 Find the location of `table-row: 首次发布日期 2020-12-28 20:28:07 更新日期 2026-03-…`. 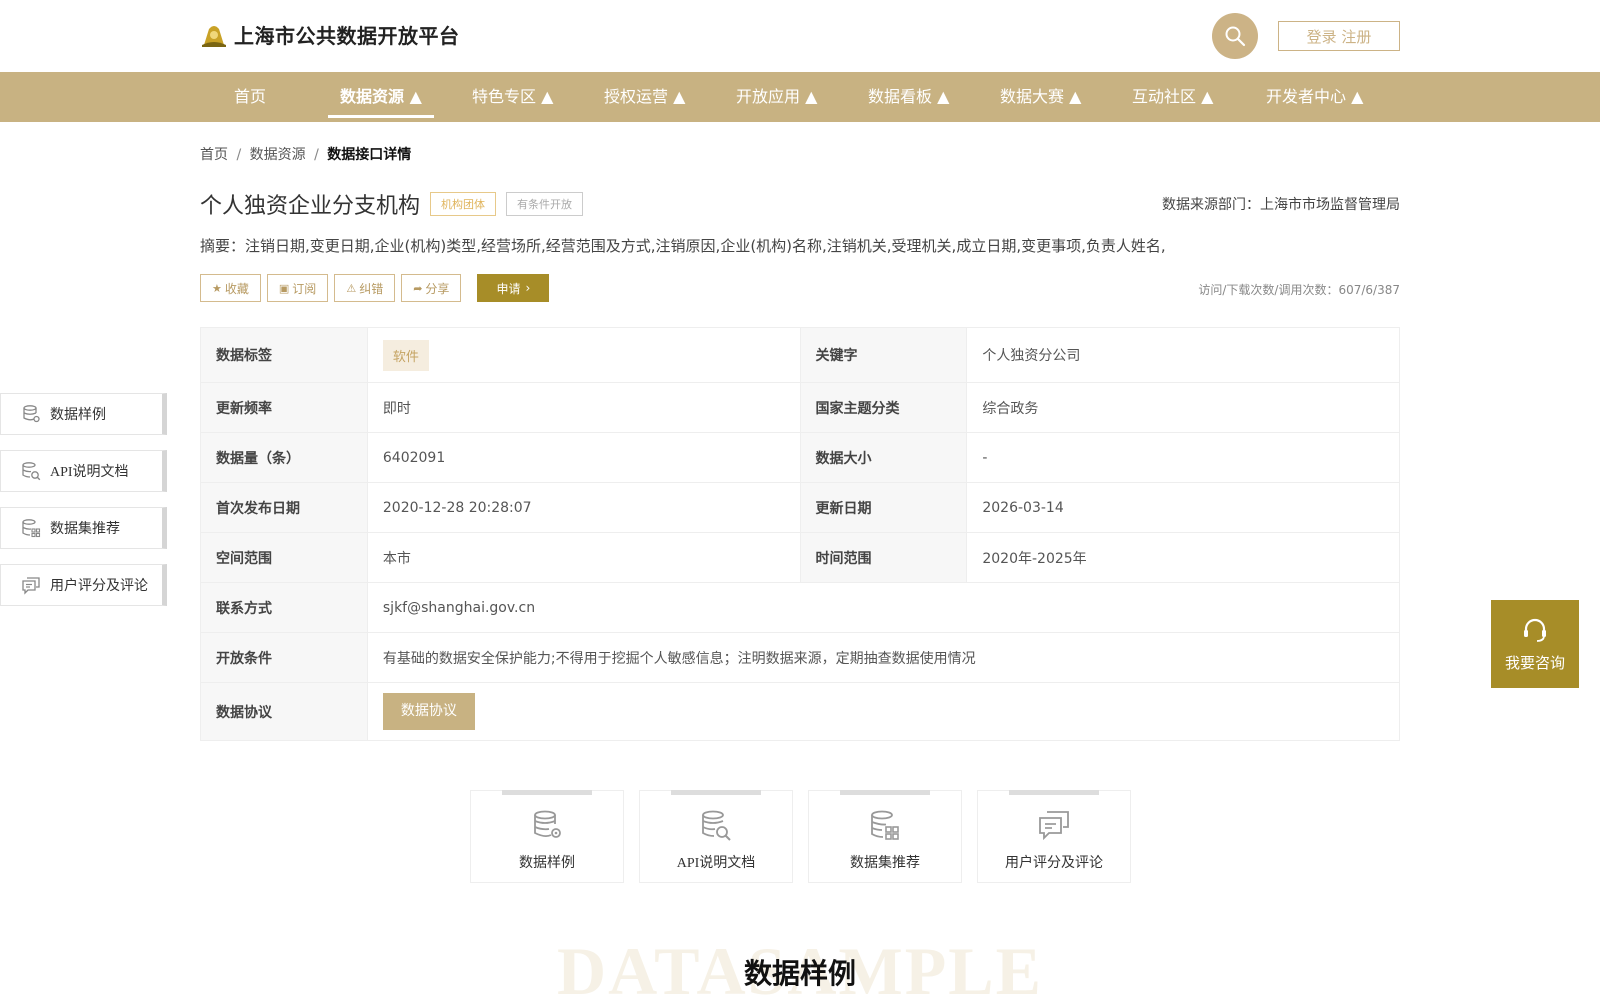

table-row: 首次发布日期 2020-12-28 20:28:07 更新日期 2026-03-… is located at coordinates (800, 507).